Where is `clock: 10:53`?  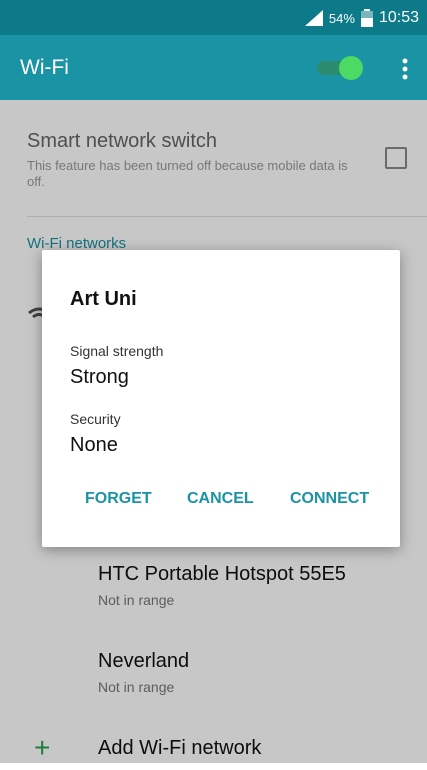 clock: 10:53 is located at coordinates (398, 17).